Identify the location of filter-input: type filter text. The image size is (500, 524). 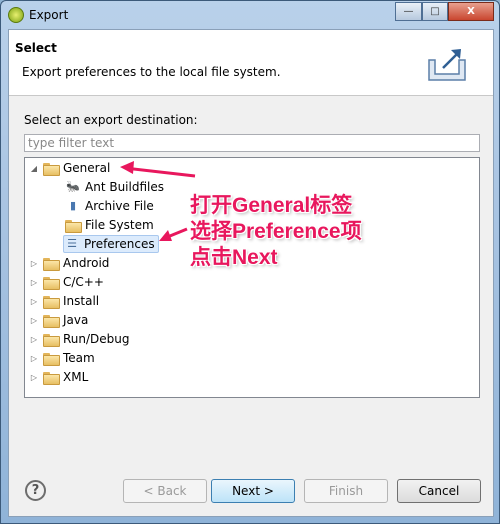
(252, 143).